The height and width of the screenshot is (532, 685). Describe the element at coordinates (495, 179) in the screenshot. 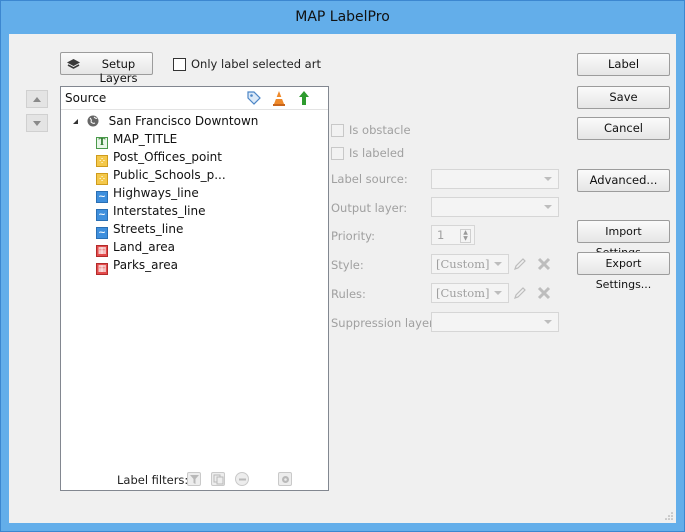

I see `label-source-select` at that location.